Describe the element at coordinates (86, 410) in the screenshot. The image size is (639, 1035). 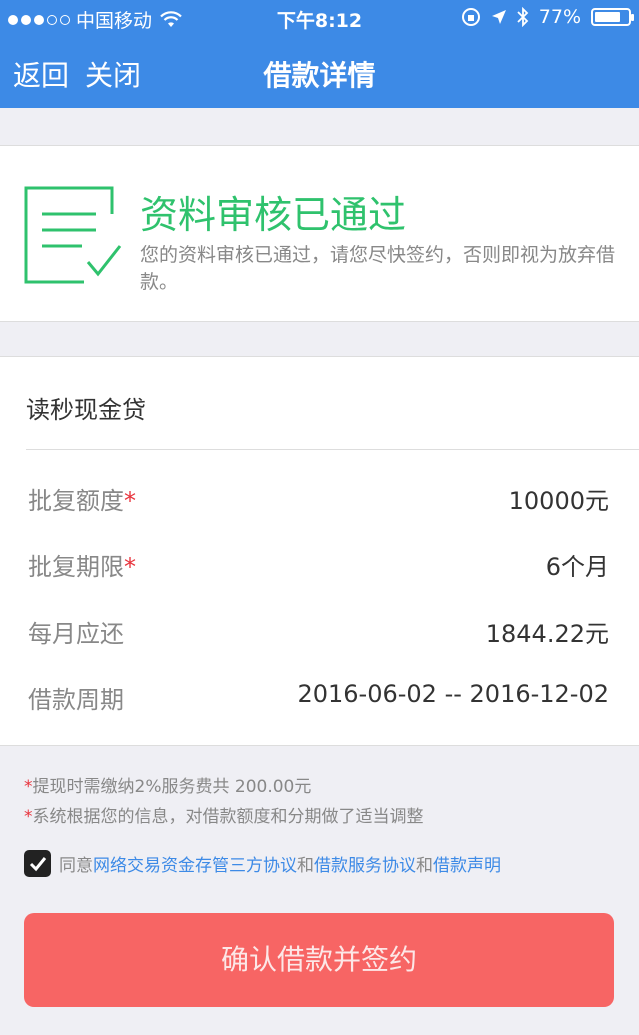
I see `product-name: 读秒现金贷` at that location.